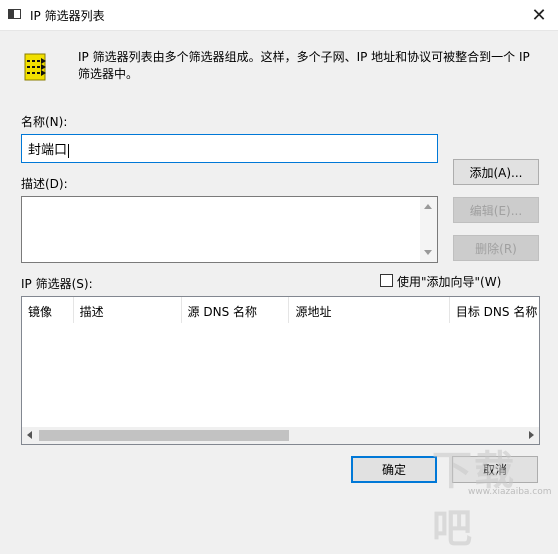 This screenshot has height=554, width=558. Describe the element at coordinates (44, 122) in the screenshot. I see `name-label: 名称(N):` at that location.